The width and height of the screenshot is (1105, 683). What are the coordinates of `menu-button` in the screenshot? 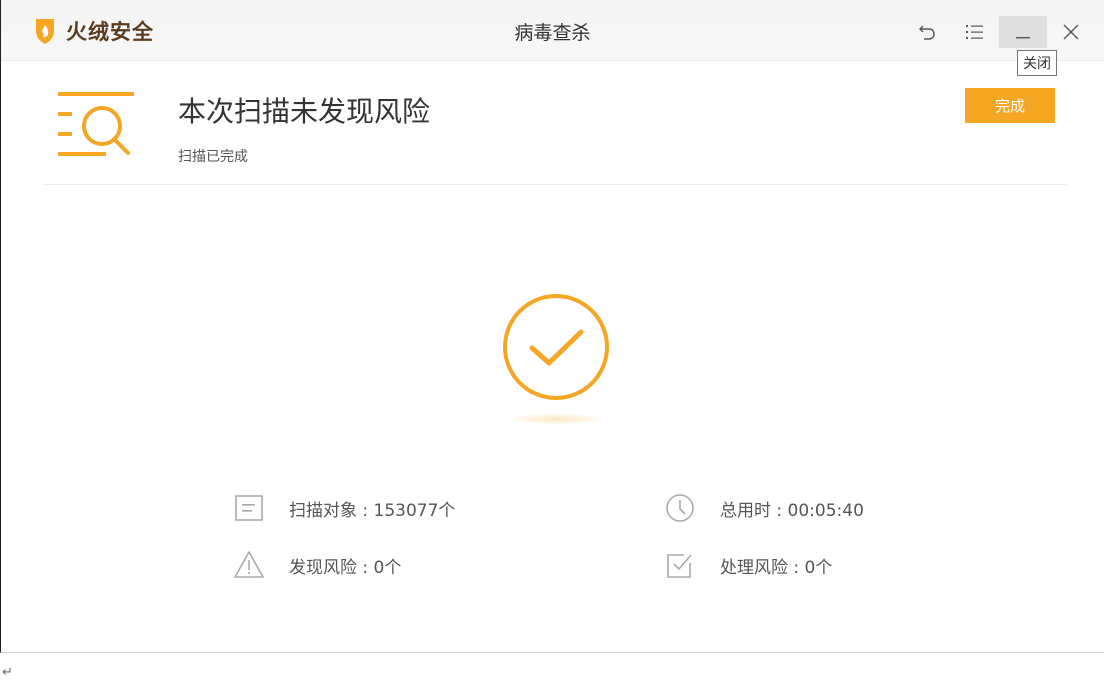 It's located at (975, 32).